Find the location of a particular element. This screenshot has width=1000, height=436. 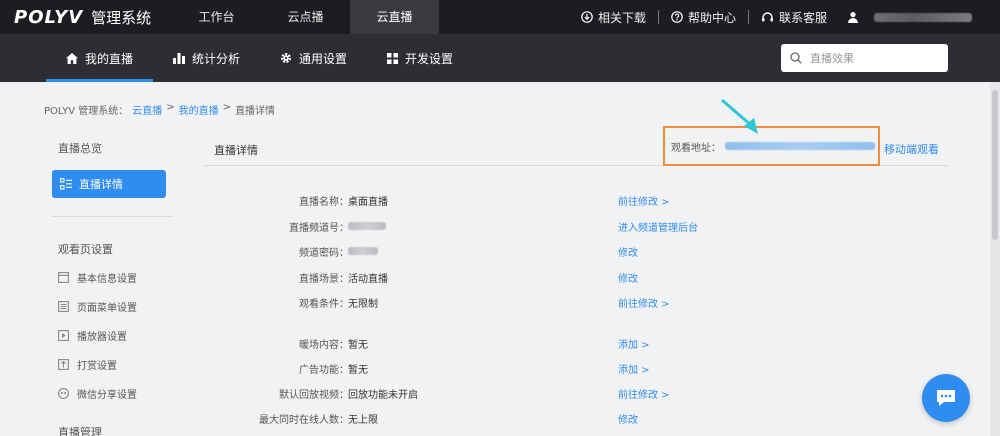

breadcrumb-current: 直播详情 is located at coordinates (255, 111).